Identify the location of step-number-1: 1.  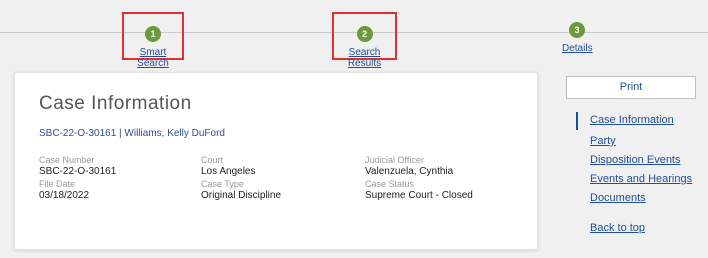
(153, 34).